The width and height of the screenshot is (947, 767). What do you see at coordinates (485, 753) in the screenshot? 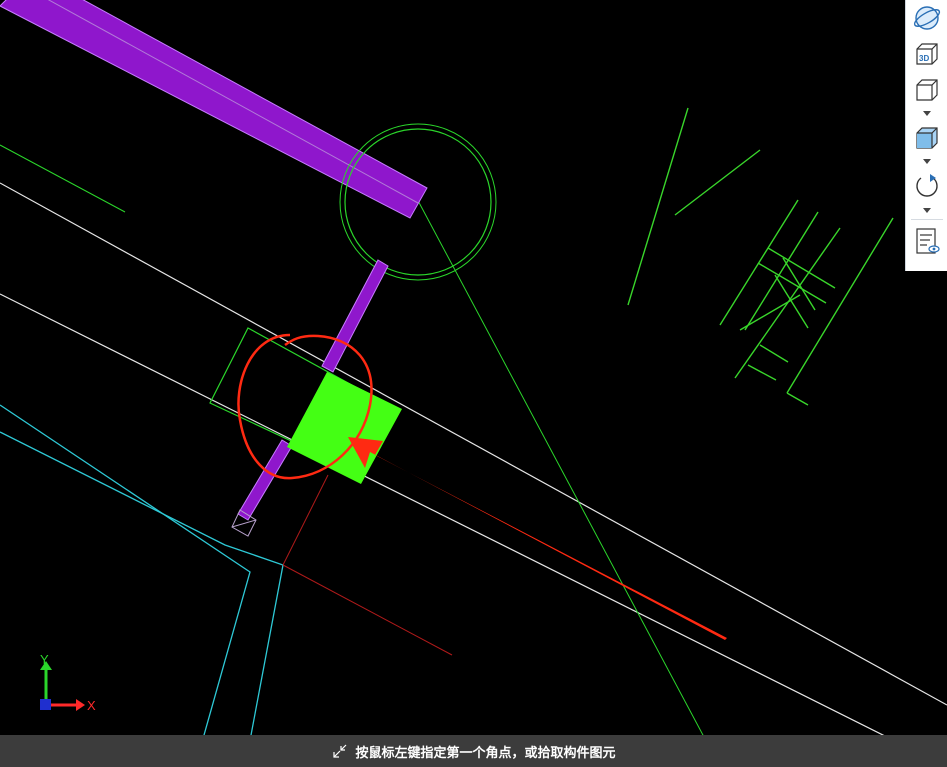
I see `status-message: 按鼠标左键指定第一个角点，或拾取构件图元` at bounding box center [485, 753].